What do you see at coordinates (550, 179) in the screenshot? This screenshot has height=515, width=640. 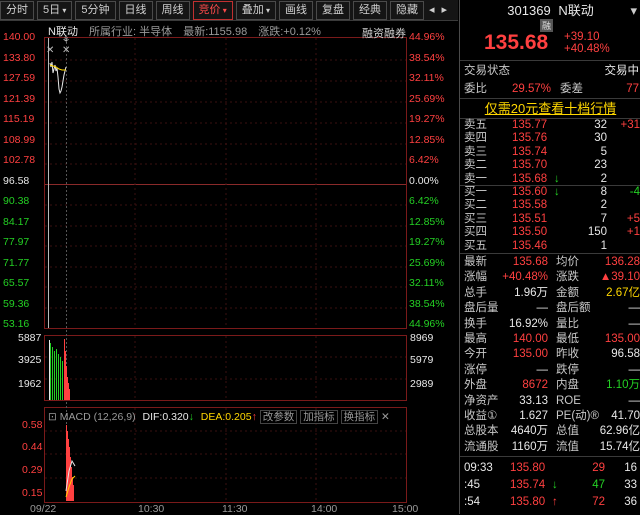 I see `sell-level-row: 卖一135.68↓2` at bounding box center [550, 179].